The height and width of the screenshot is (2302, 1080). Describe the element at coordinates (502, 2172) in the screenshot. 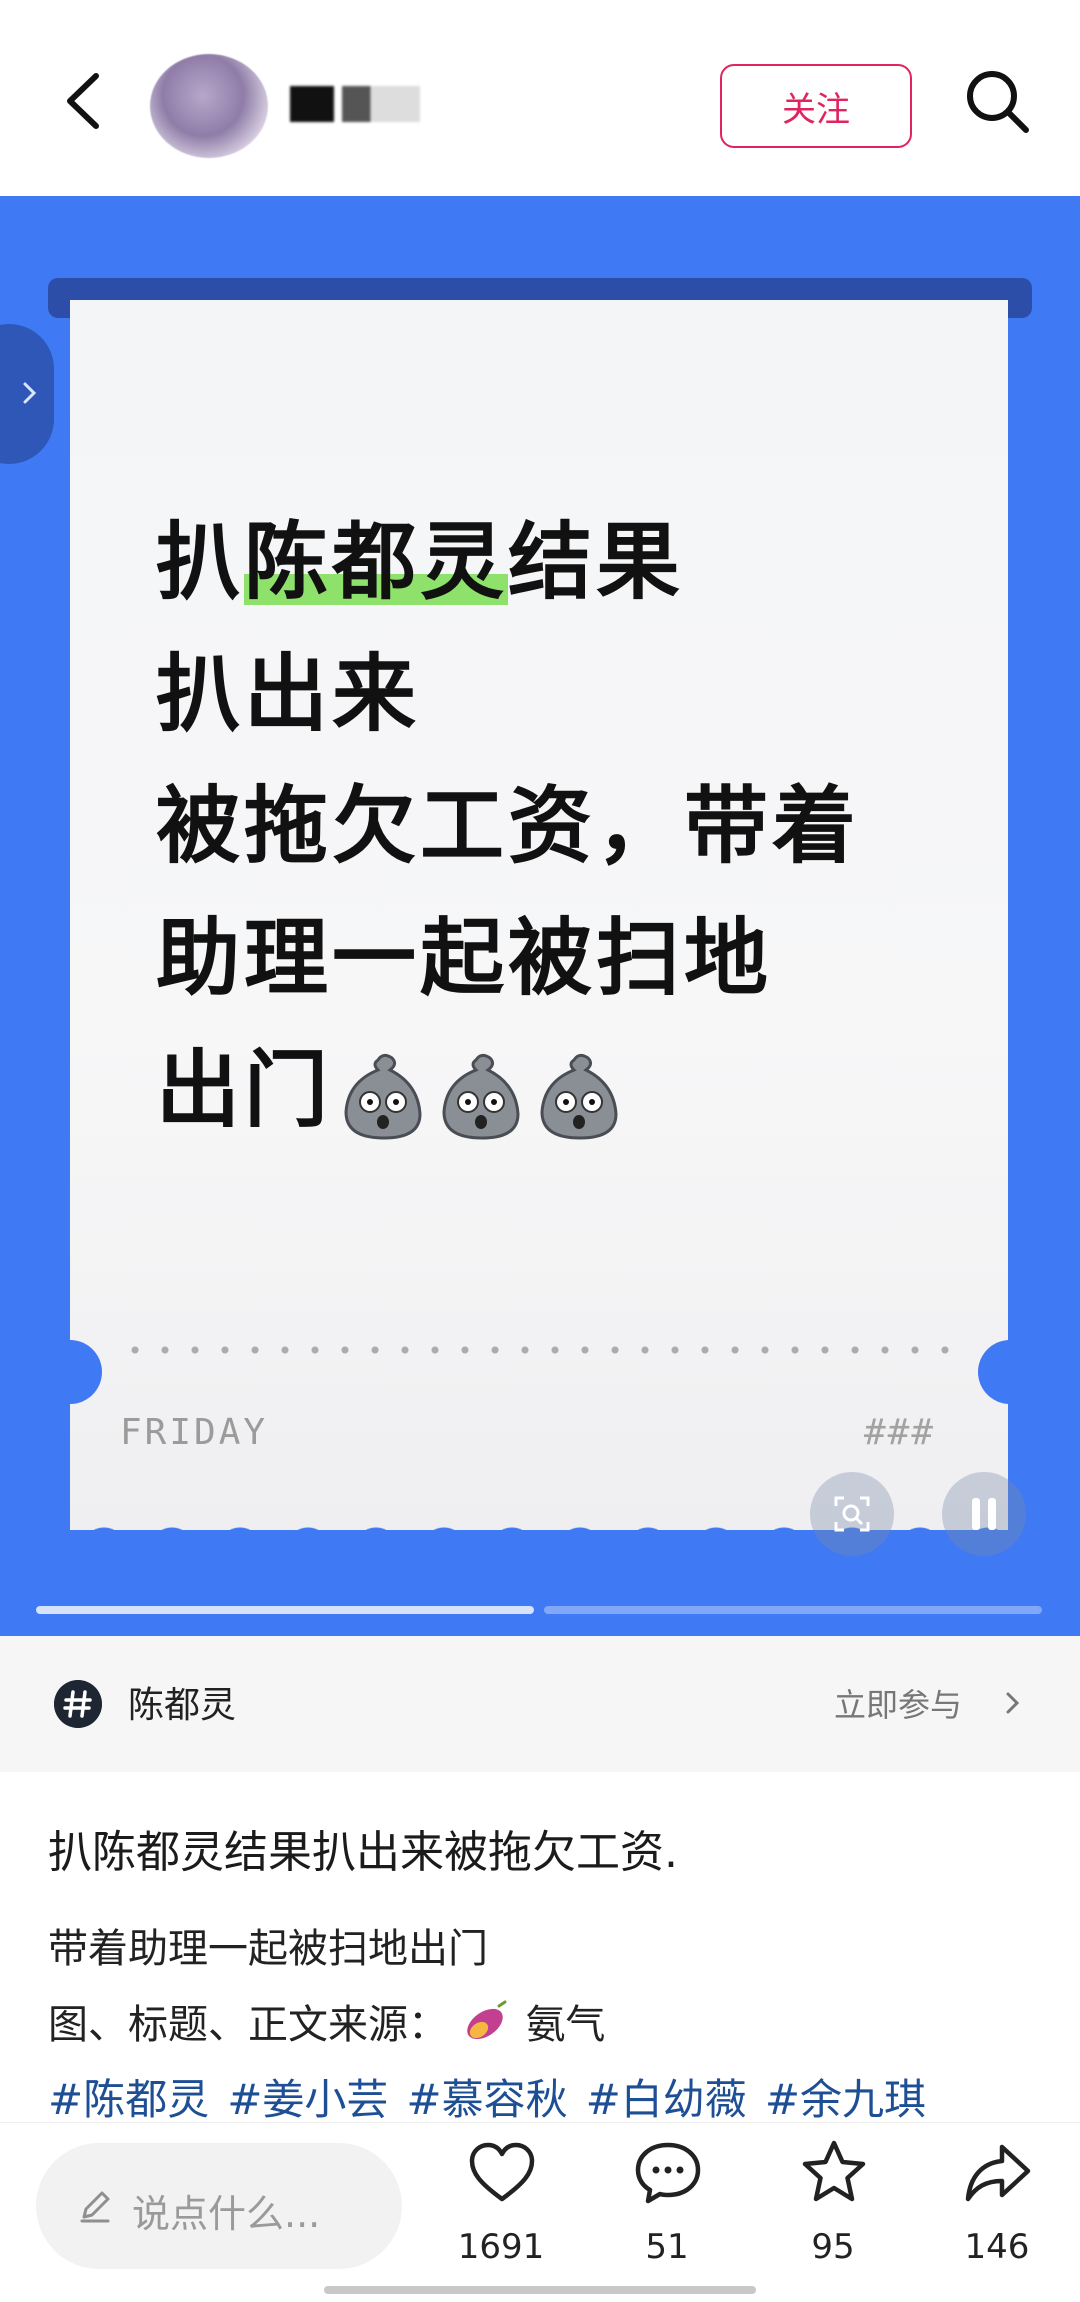

I see `heart-icon` at that location.